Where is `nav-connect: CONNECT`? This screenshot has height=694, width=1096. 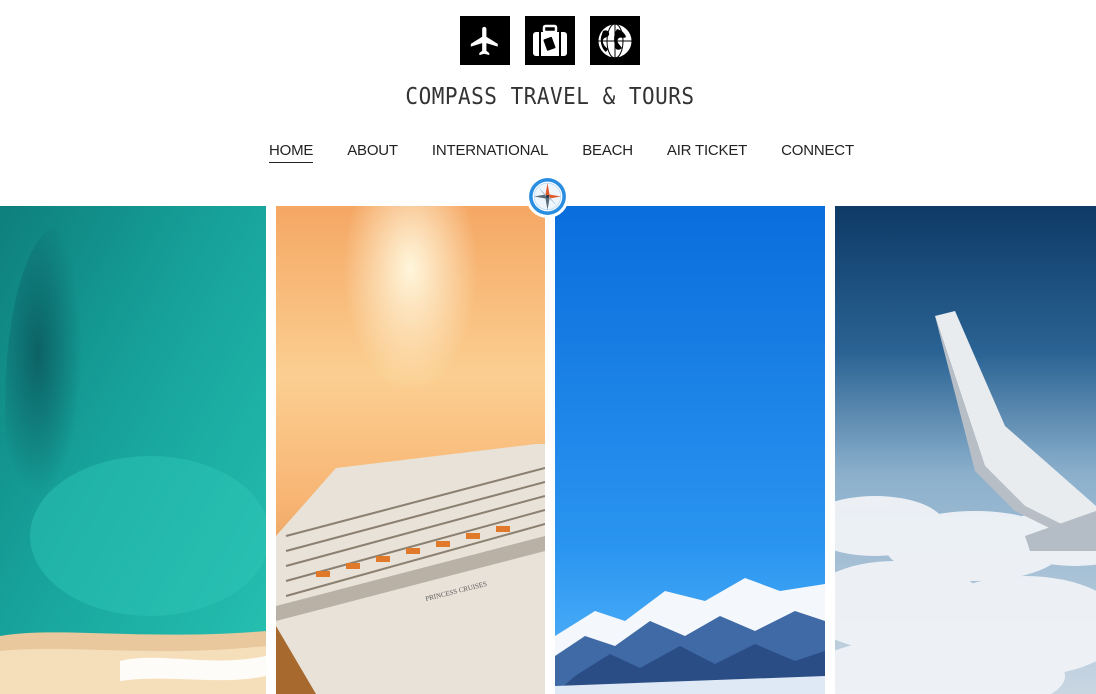
nav-connect: CONNECT is located at coordinates (817, 152).